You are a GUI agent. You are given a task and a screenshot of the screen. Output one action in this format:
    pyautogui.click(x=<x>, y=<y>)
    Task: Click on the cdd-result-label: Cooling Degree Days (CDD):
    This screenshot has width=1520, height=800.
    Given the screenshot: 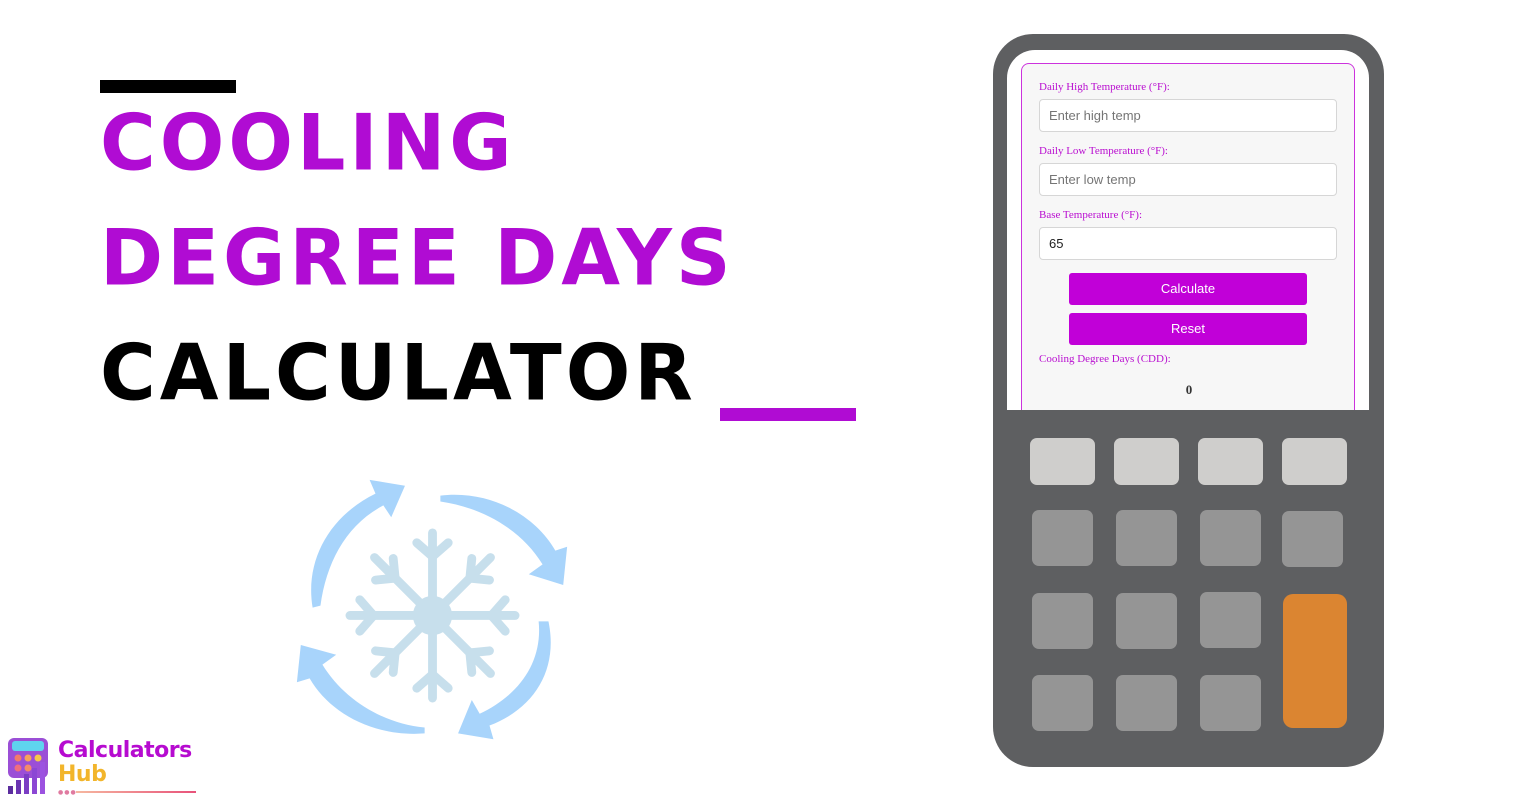 What is the action you would take?
    pyautogui.click(x=1105, y=359)
    